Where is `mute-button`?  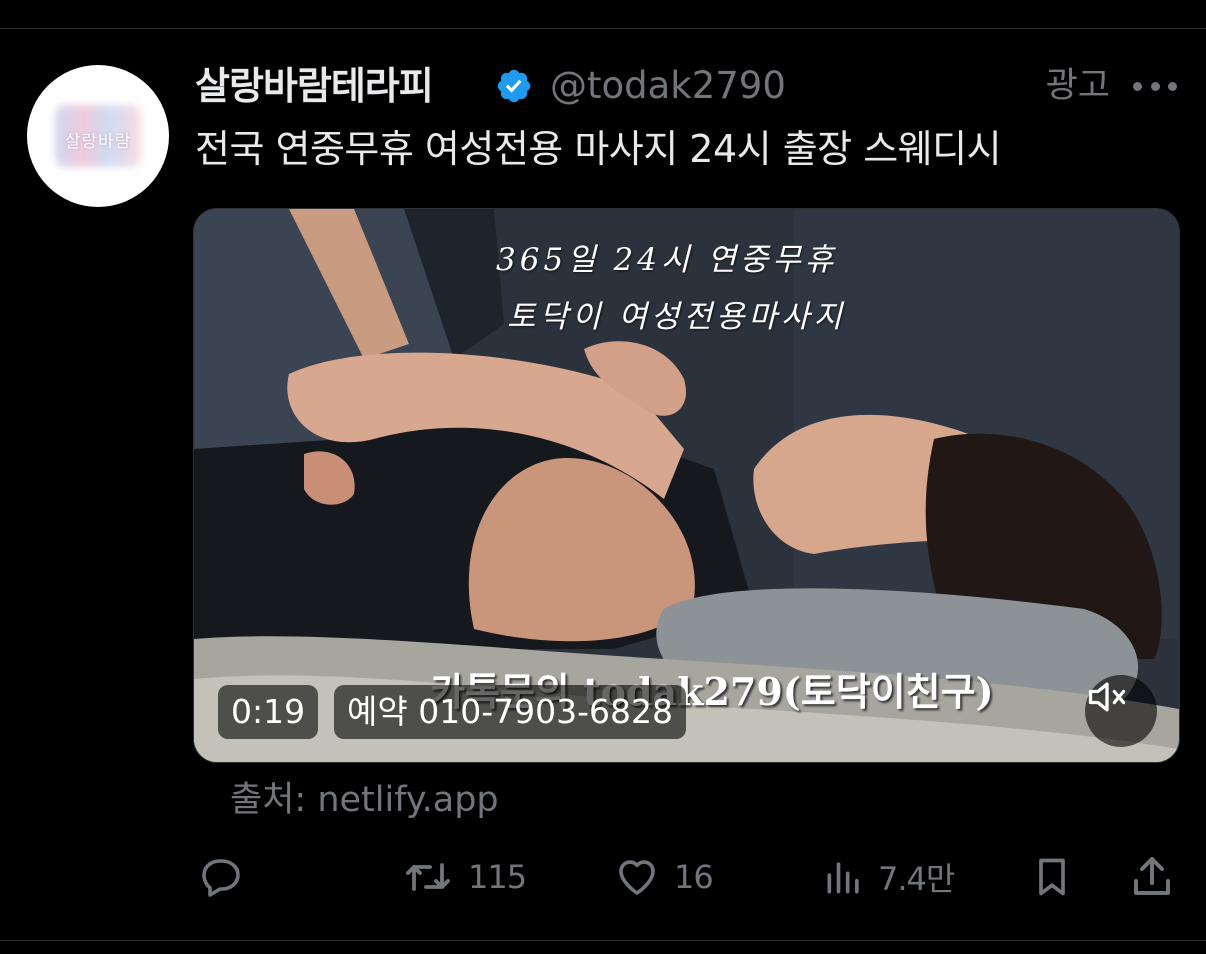
mute-button is located at coordinates (1121, 711).